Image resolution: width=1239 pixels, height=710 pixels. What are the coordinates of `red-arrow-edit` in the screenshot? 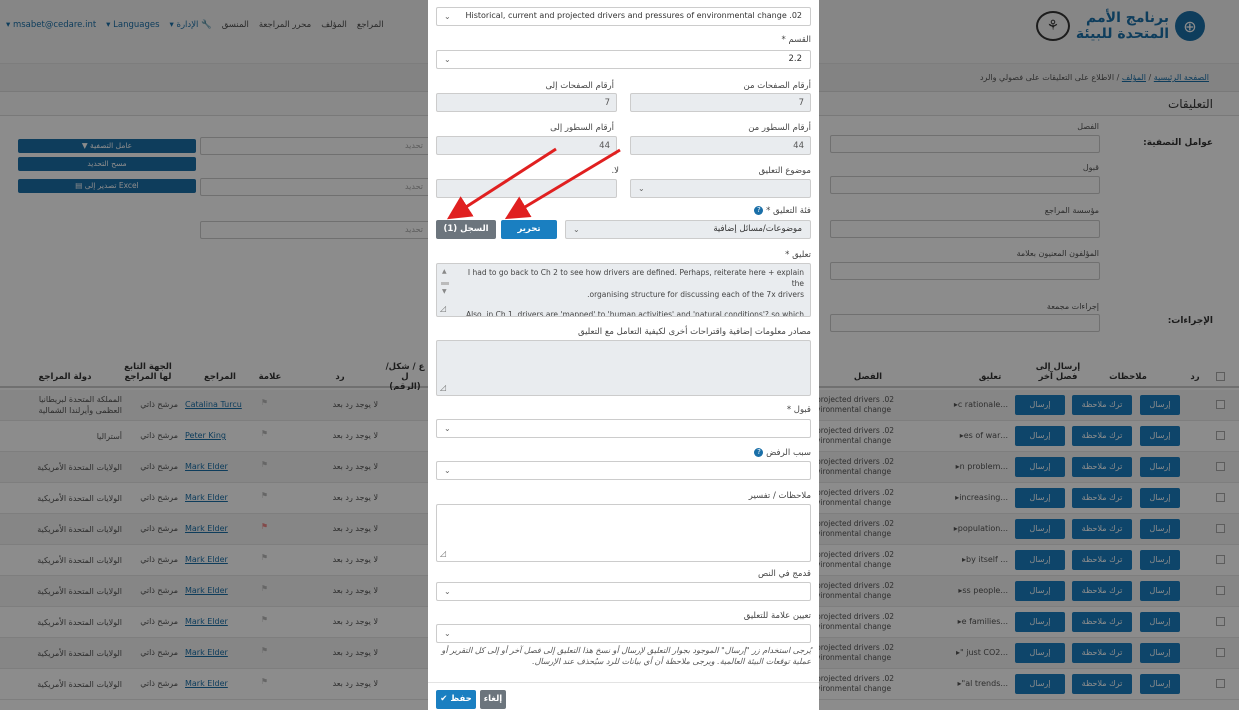 It's located at (562, 184).